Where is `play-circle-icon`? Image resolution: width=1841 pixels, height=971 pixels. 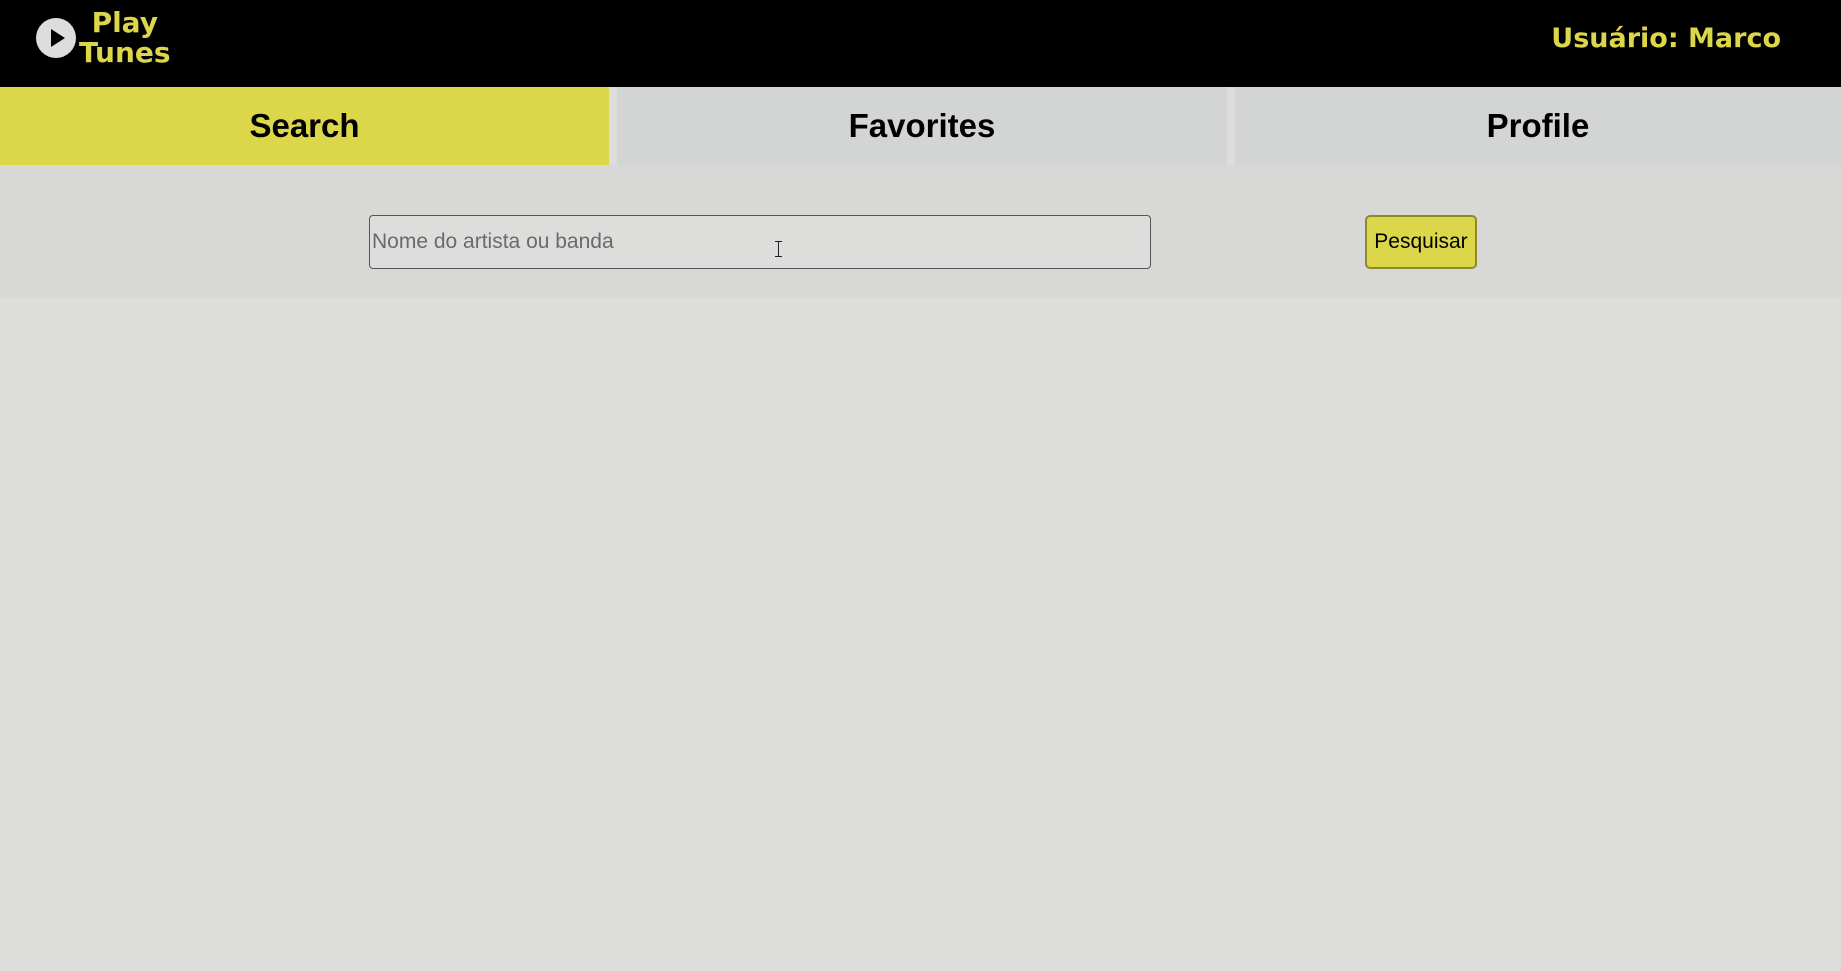 play-circle-icon is located at coordinates (56, 38).